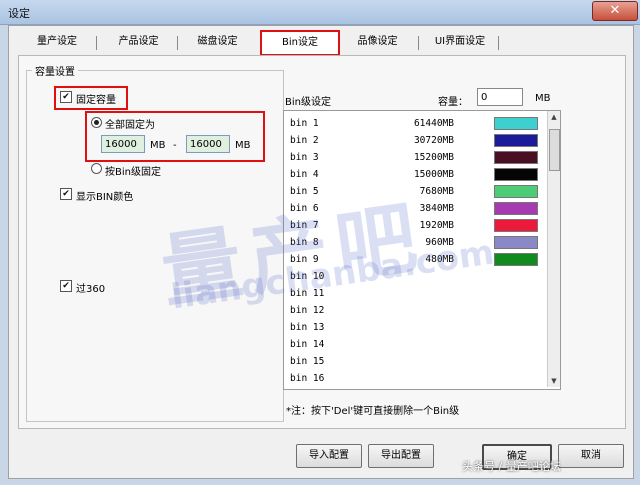  I want to click on export-config-button: 导出配置, so click(401, 456).